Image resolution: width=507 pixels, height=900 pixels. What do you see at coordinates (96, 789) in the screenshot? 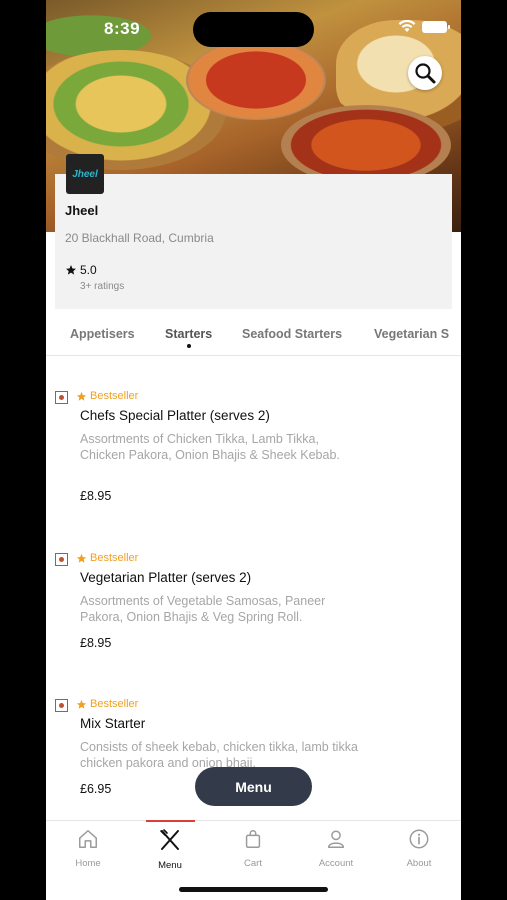
I see `item-price: £6.95` at bounding box center [96, 789].